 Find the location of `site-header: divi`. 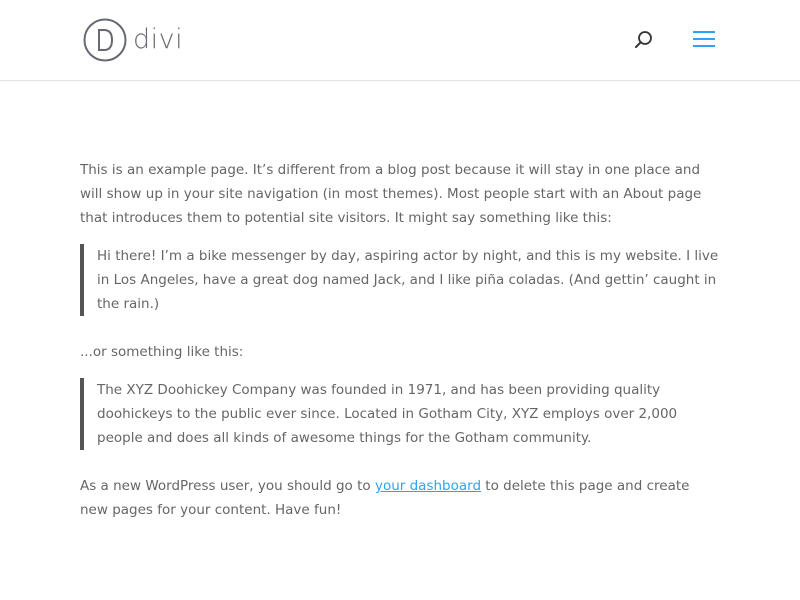

site-header: divi is located at coordinates (400, 40).